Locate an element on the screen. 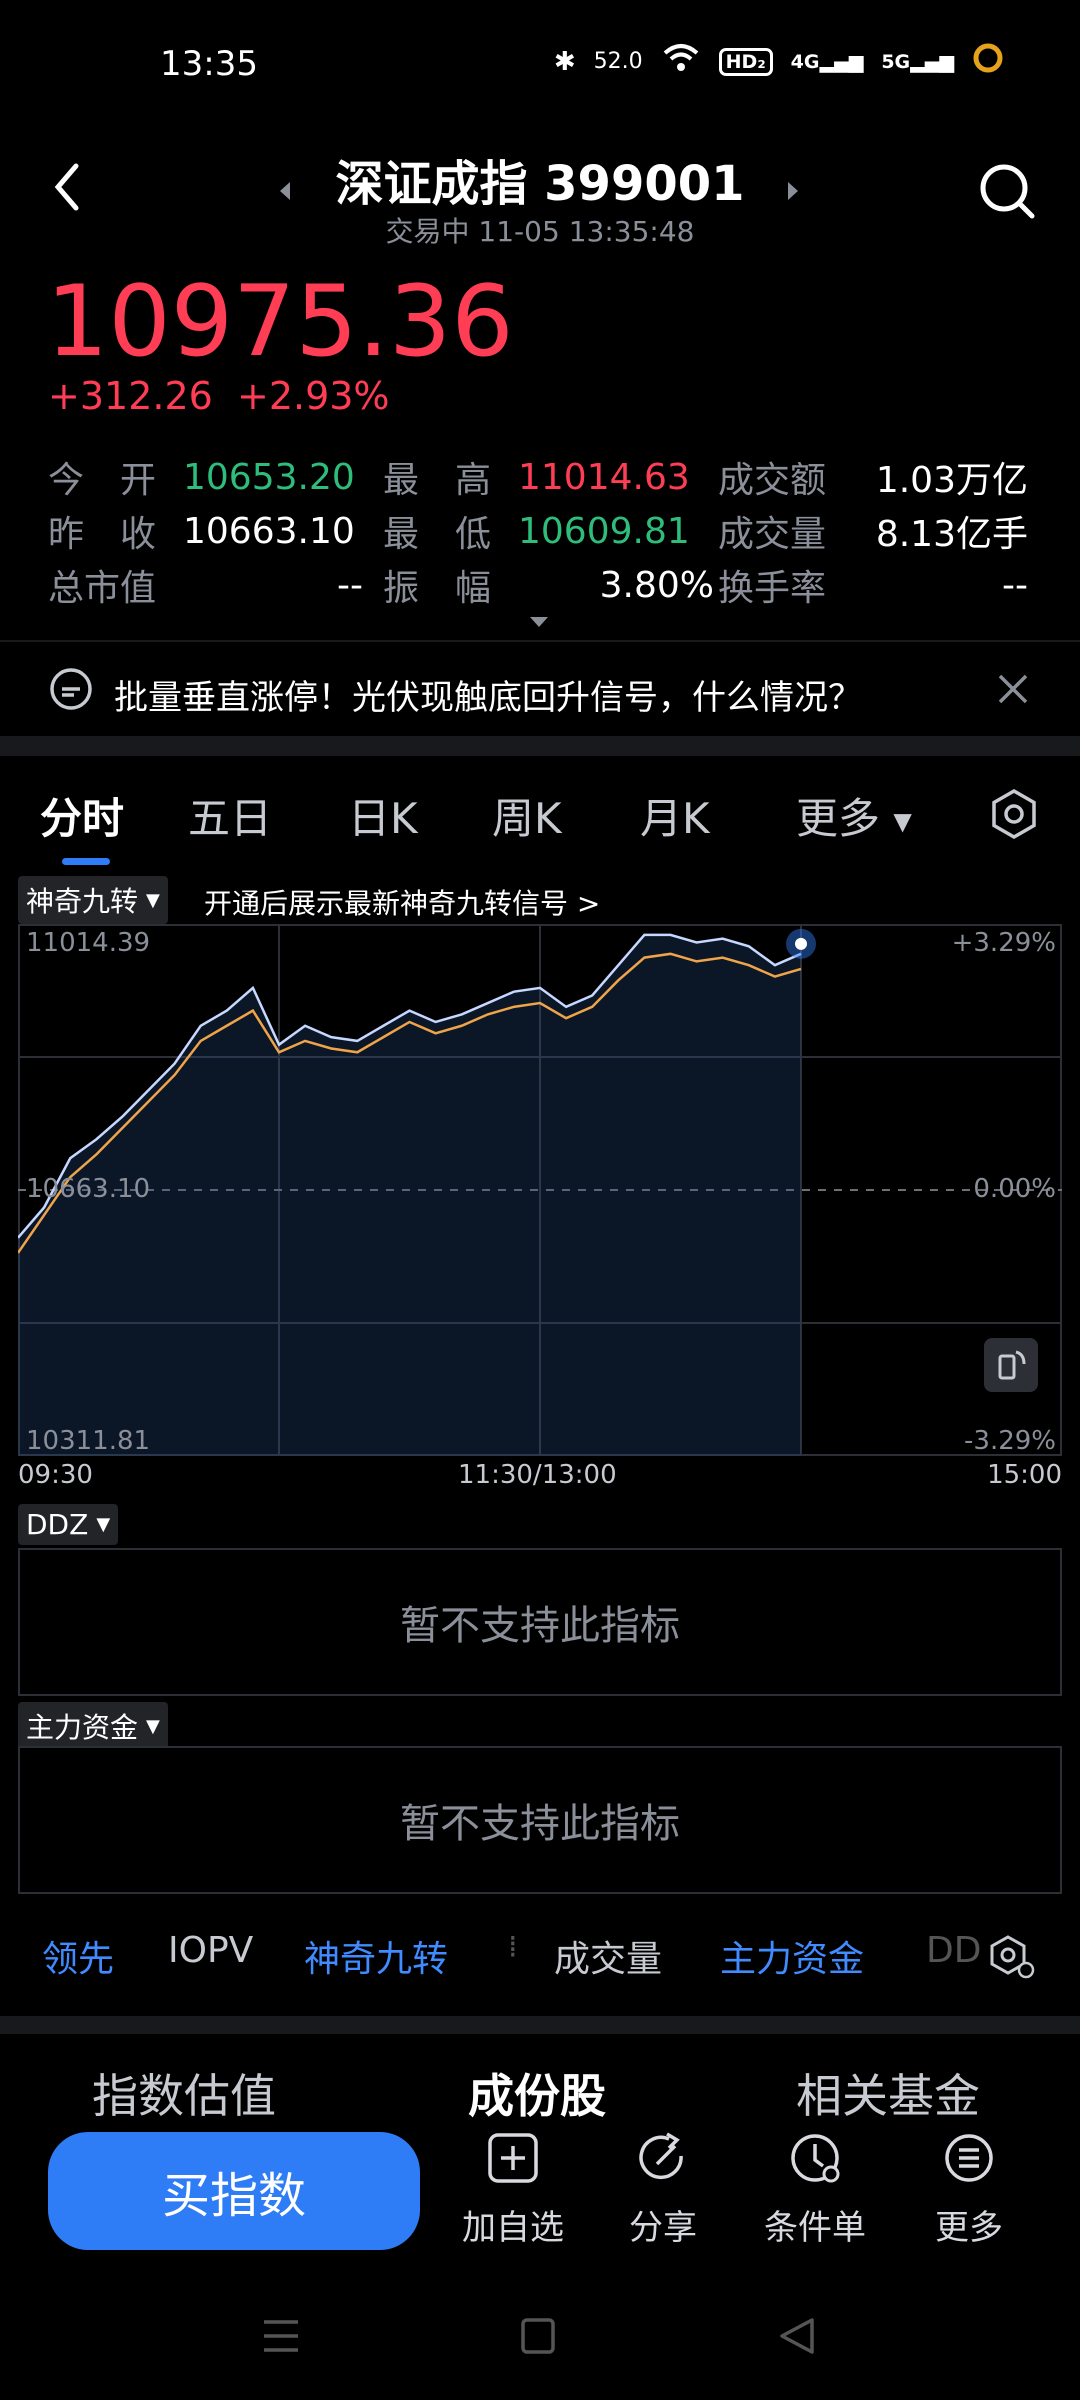 The image size is (1080, 2400). tab-monthly-k: 月K is located at coordinates (675, 815).